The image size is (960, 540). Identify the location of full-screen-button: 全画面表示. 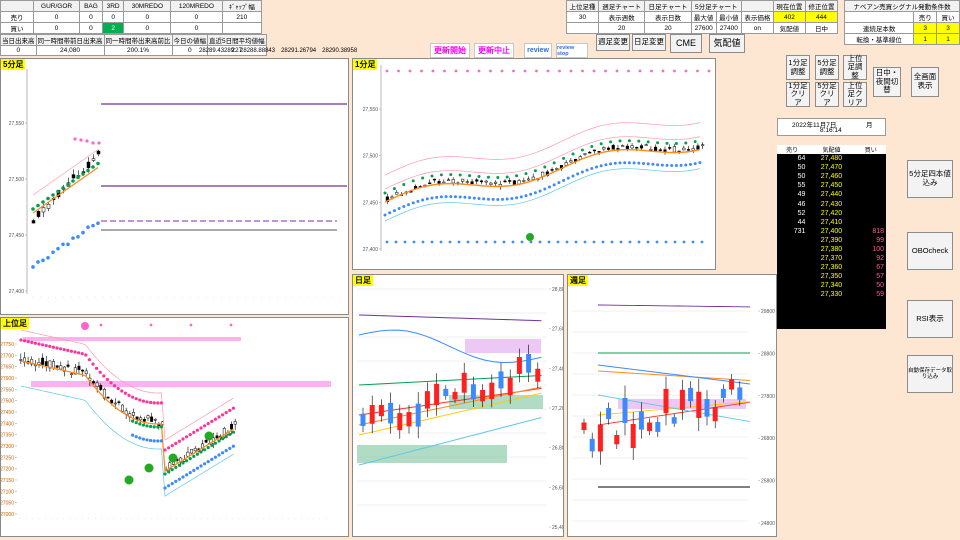
(925, 82).